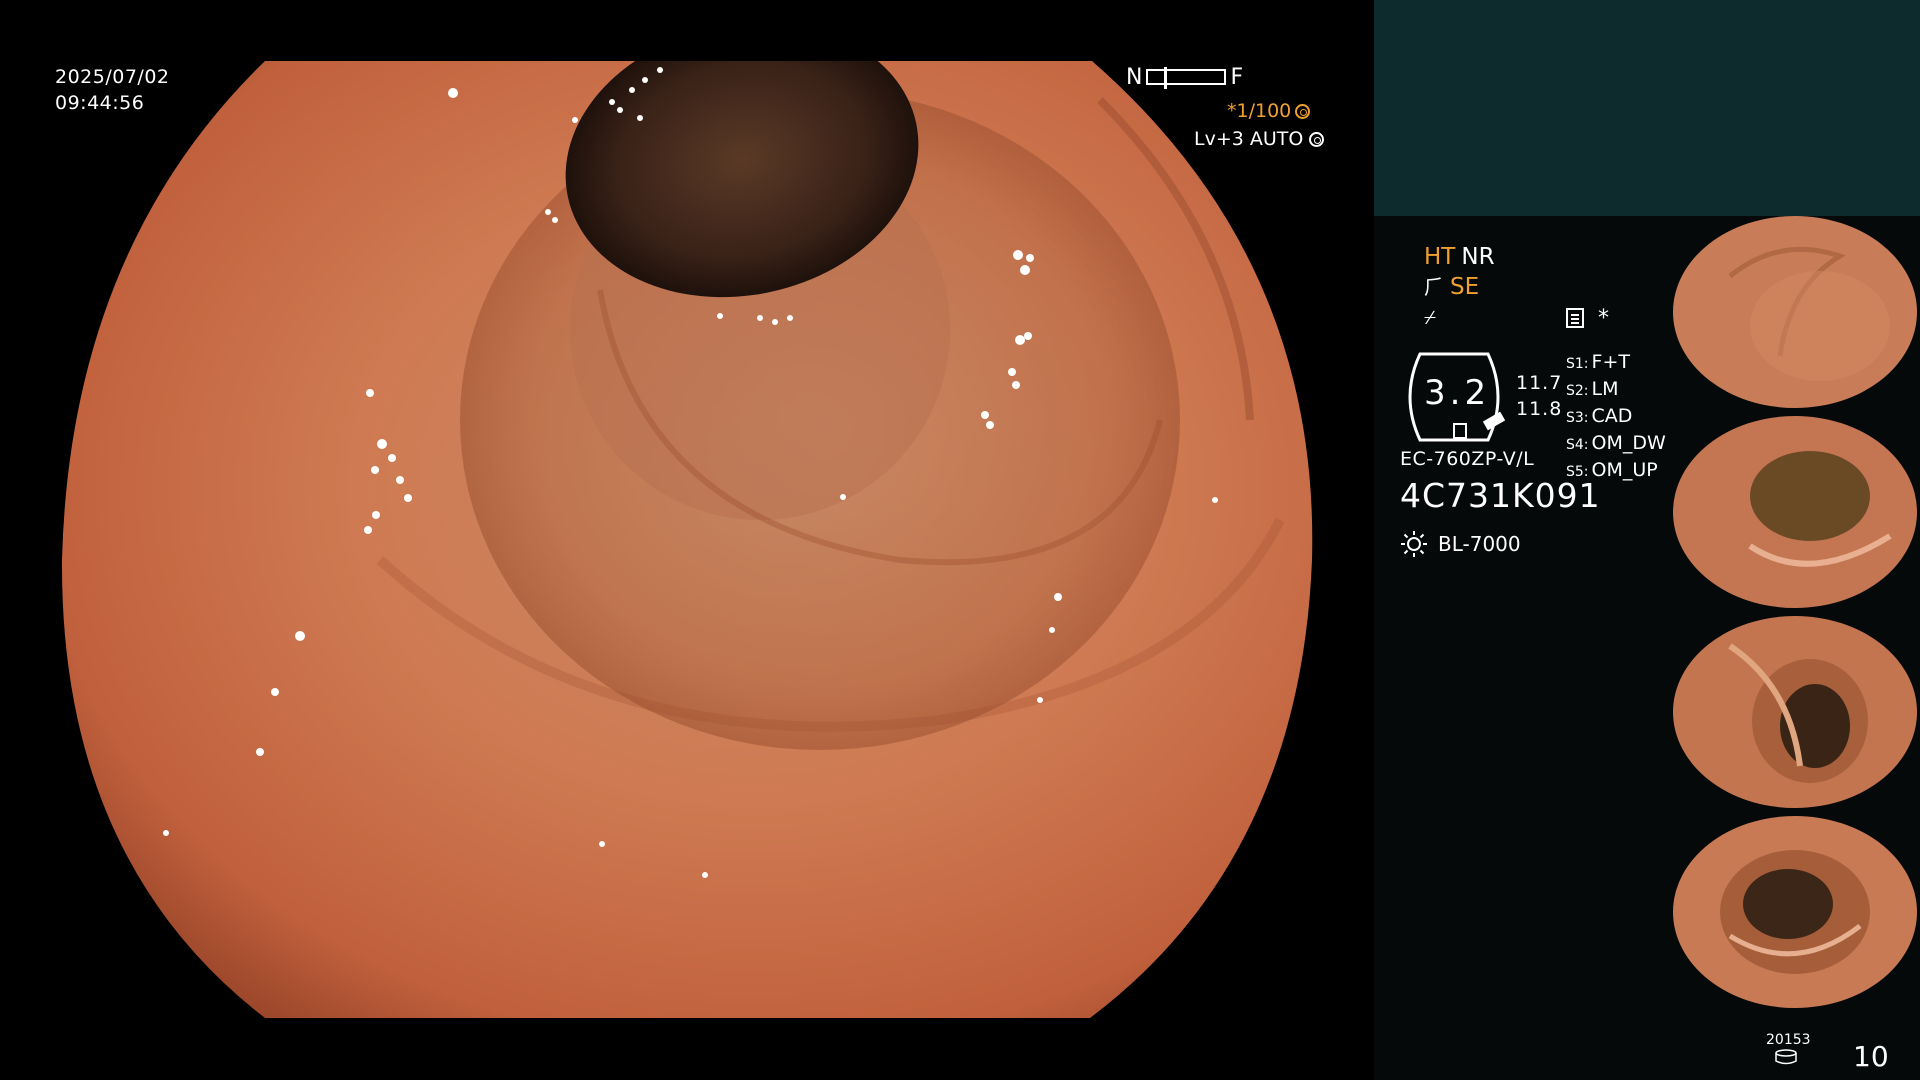 The width and height of the screenshot is (1920, 1080). I want to click on brightness-level: Lv+3 AUTO, so click(1259, 139).